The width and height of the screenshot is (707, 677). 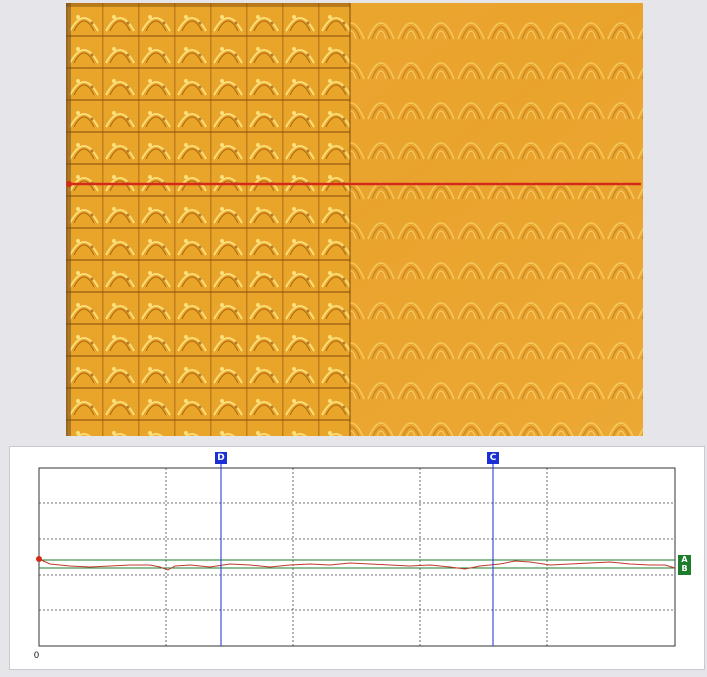 What do you see at coordinates (493, 458) in the screenshot?
I see `cursor-c-handle: C` at bounding box center [493, 458].